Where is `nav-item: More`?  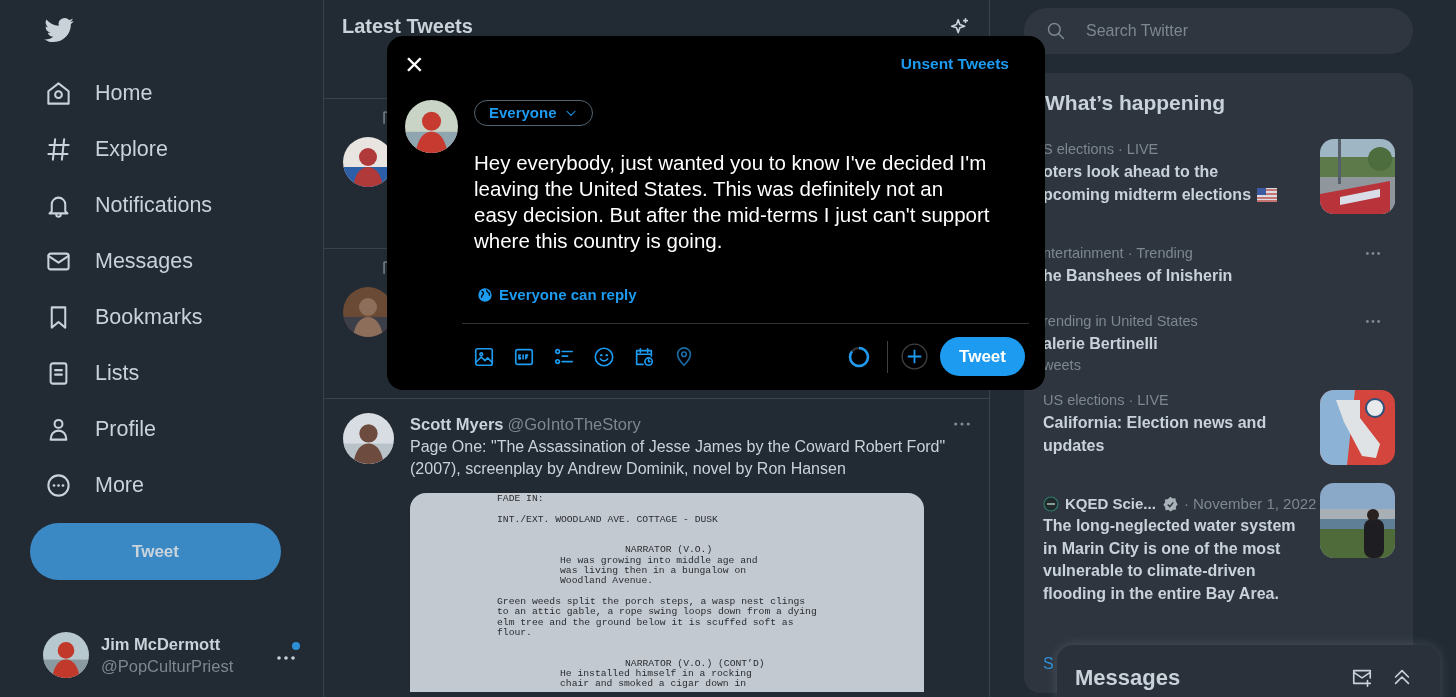
nav-item: More is located at coordinates (161, 485).